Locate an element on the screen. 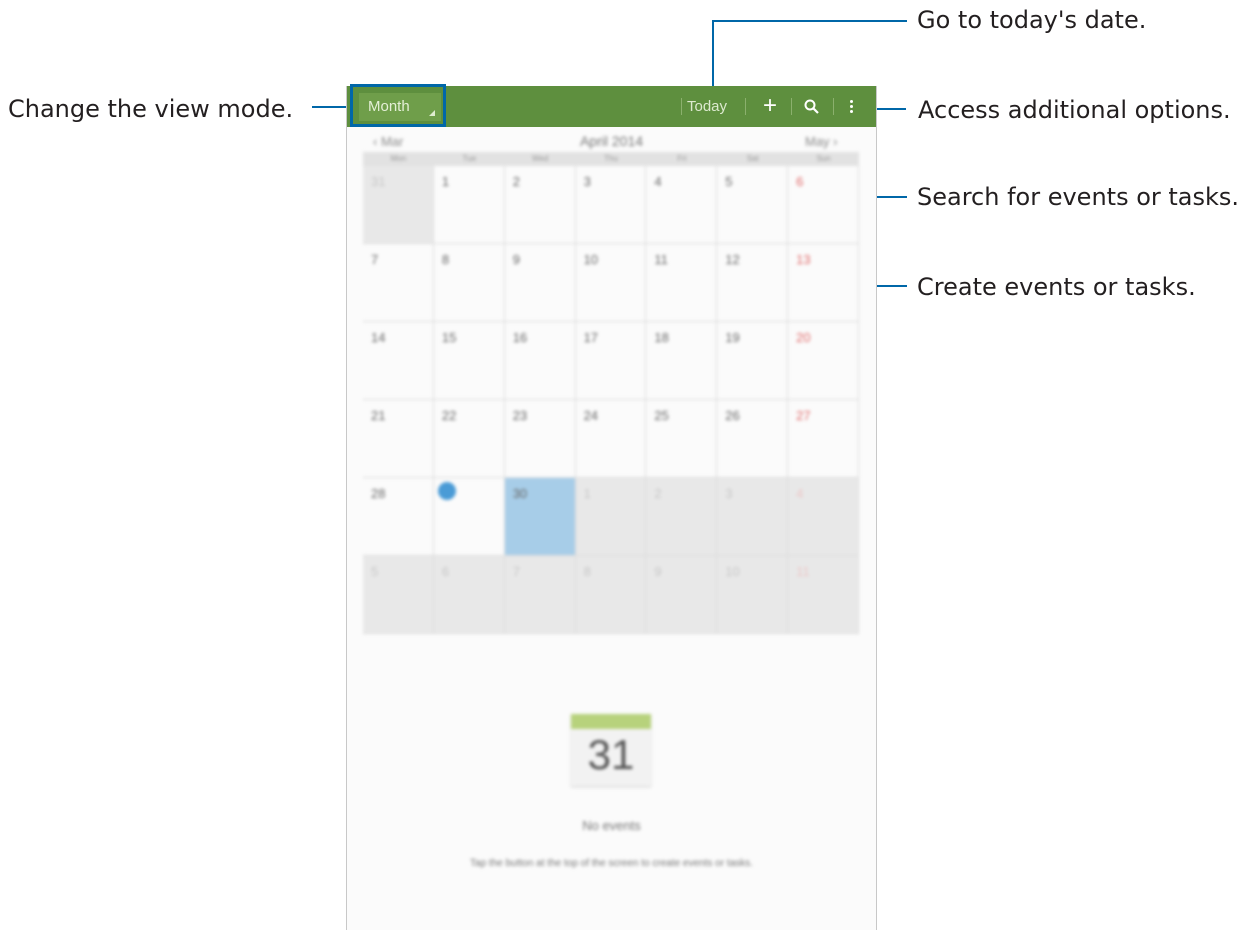 This screenshot has height=930, width=1250. day-cell: 15 is located at coordinates (469, 361).